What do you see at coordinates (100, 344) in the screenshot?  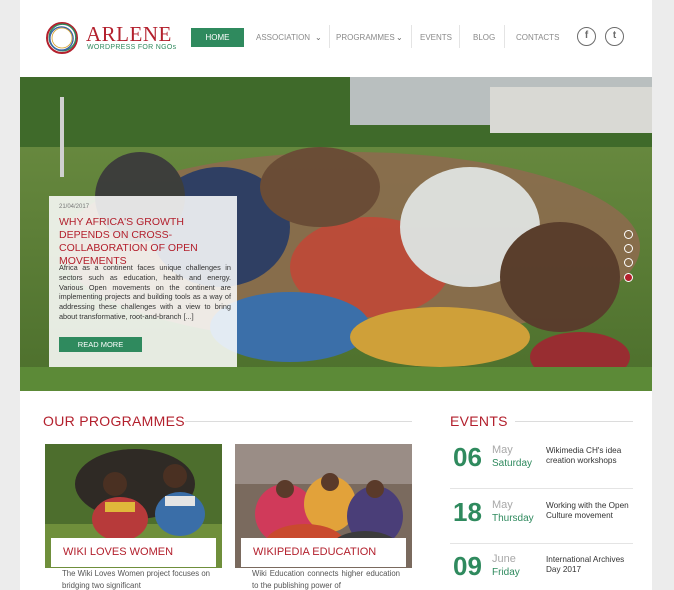 I see `read-more-button: READ MORE` at bounding box center [100, 344].